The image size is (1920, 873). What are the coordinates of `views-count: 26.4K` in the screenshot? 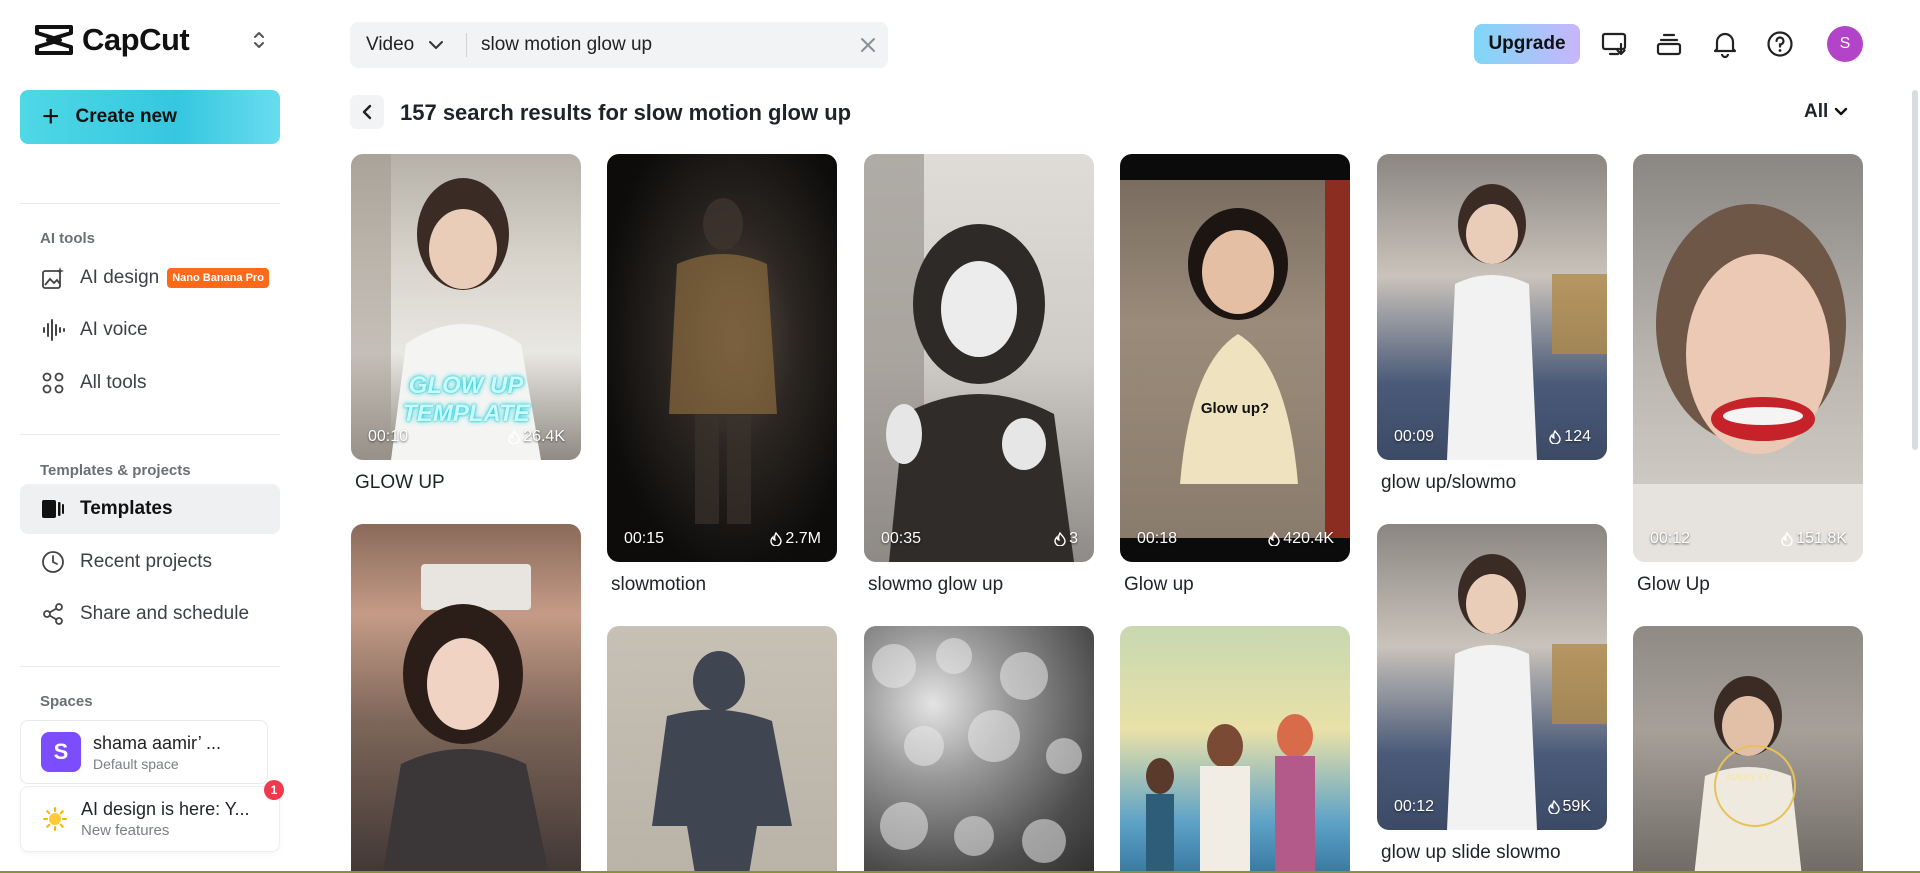 It's located at (536, 437).